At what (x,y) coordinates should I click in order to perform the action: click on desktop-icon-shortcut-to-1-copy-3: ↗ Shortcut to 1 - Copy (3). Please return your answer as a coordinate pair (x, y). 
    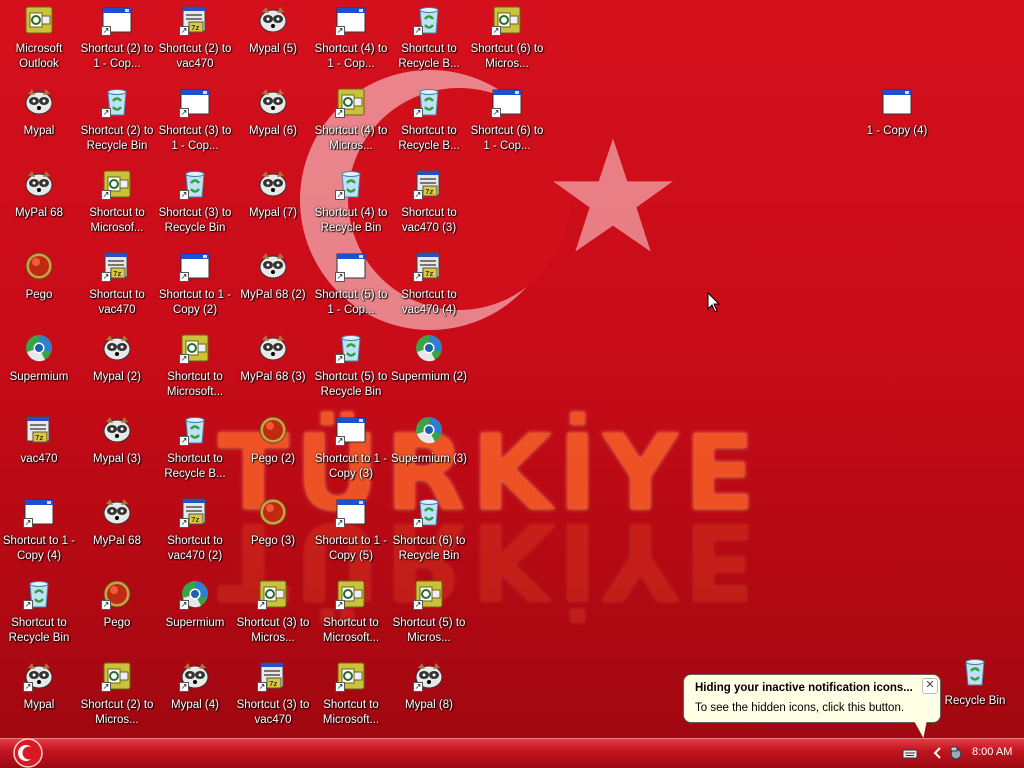
    Looking at the image, I should click on (351, 453).